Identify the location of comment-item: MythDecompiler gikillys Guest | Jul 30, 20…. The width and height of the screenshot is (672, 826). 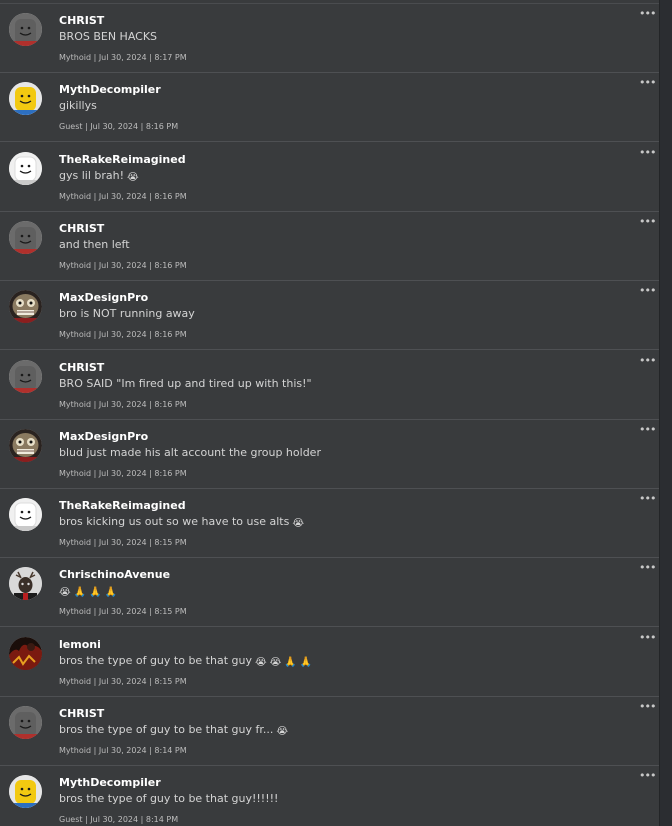
(329, 108).